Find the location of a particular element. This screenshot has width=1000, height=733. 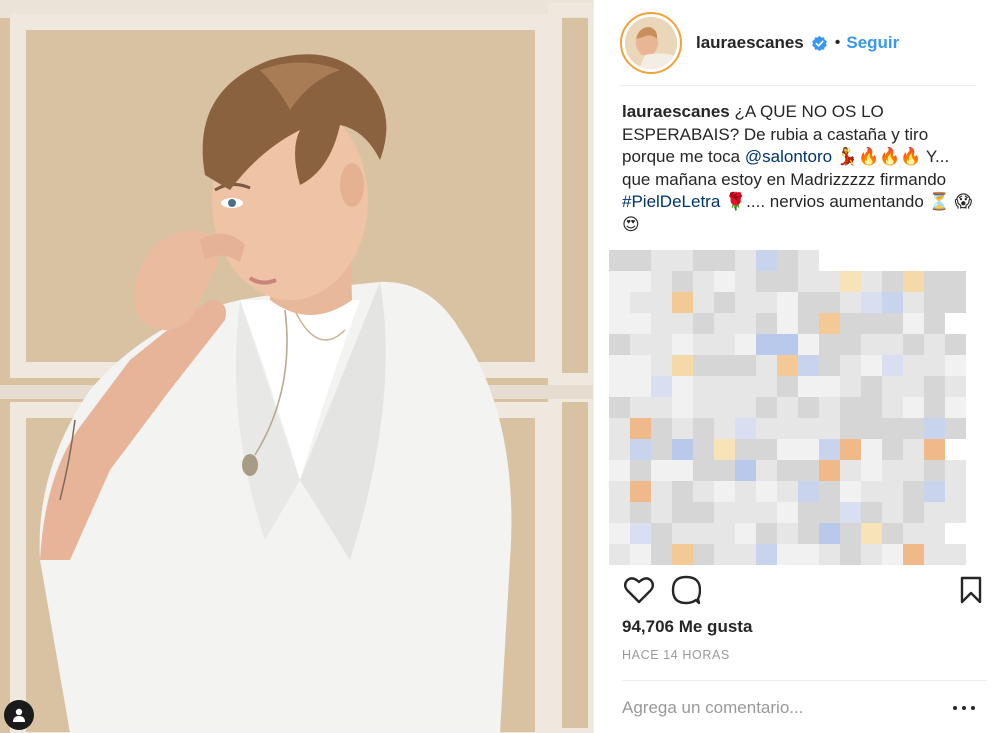

likes-count: 94,706 Me gusta is located at coordinates (687, 627).